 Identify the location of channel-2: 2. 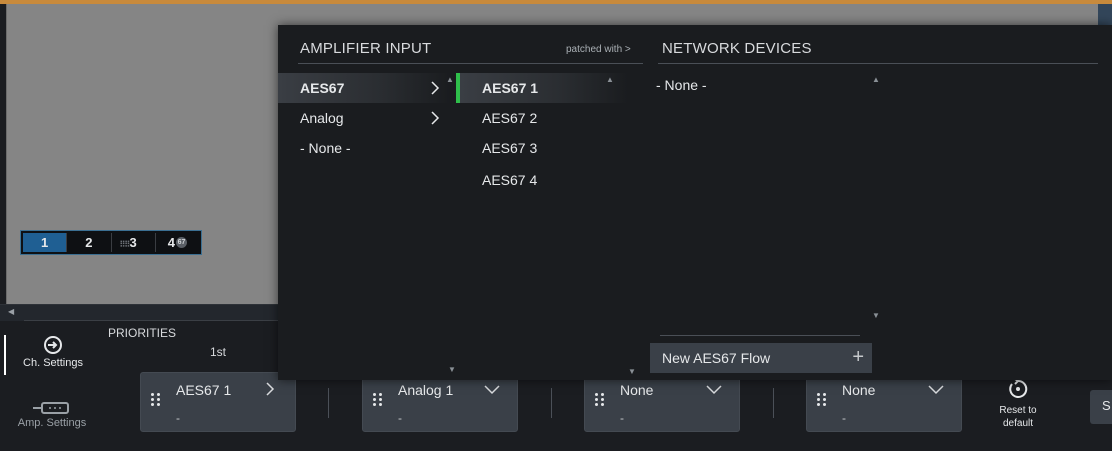
(89, 242).